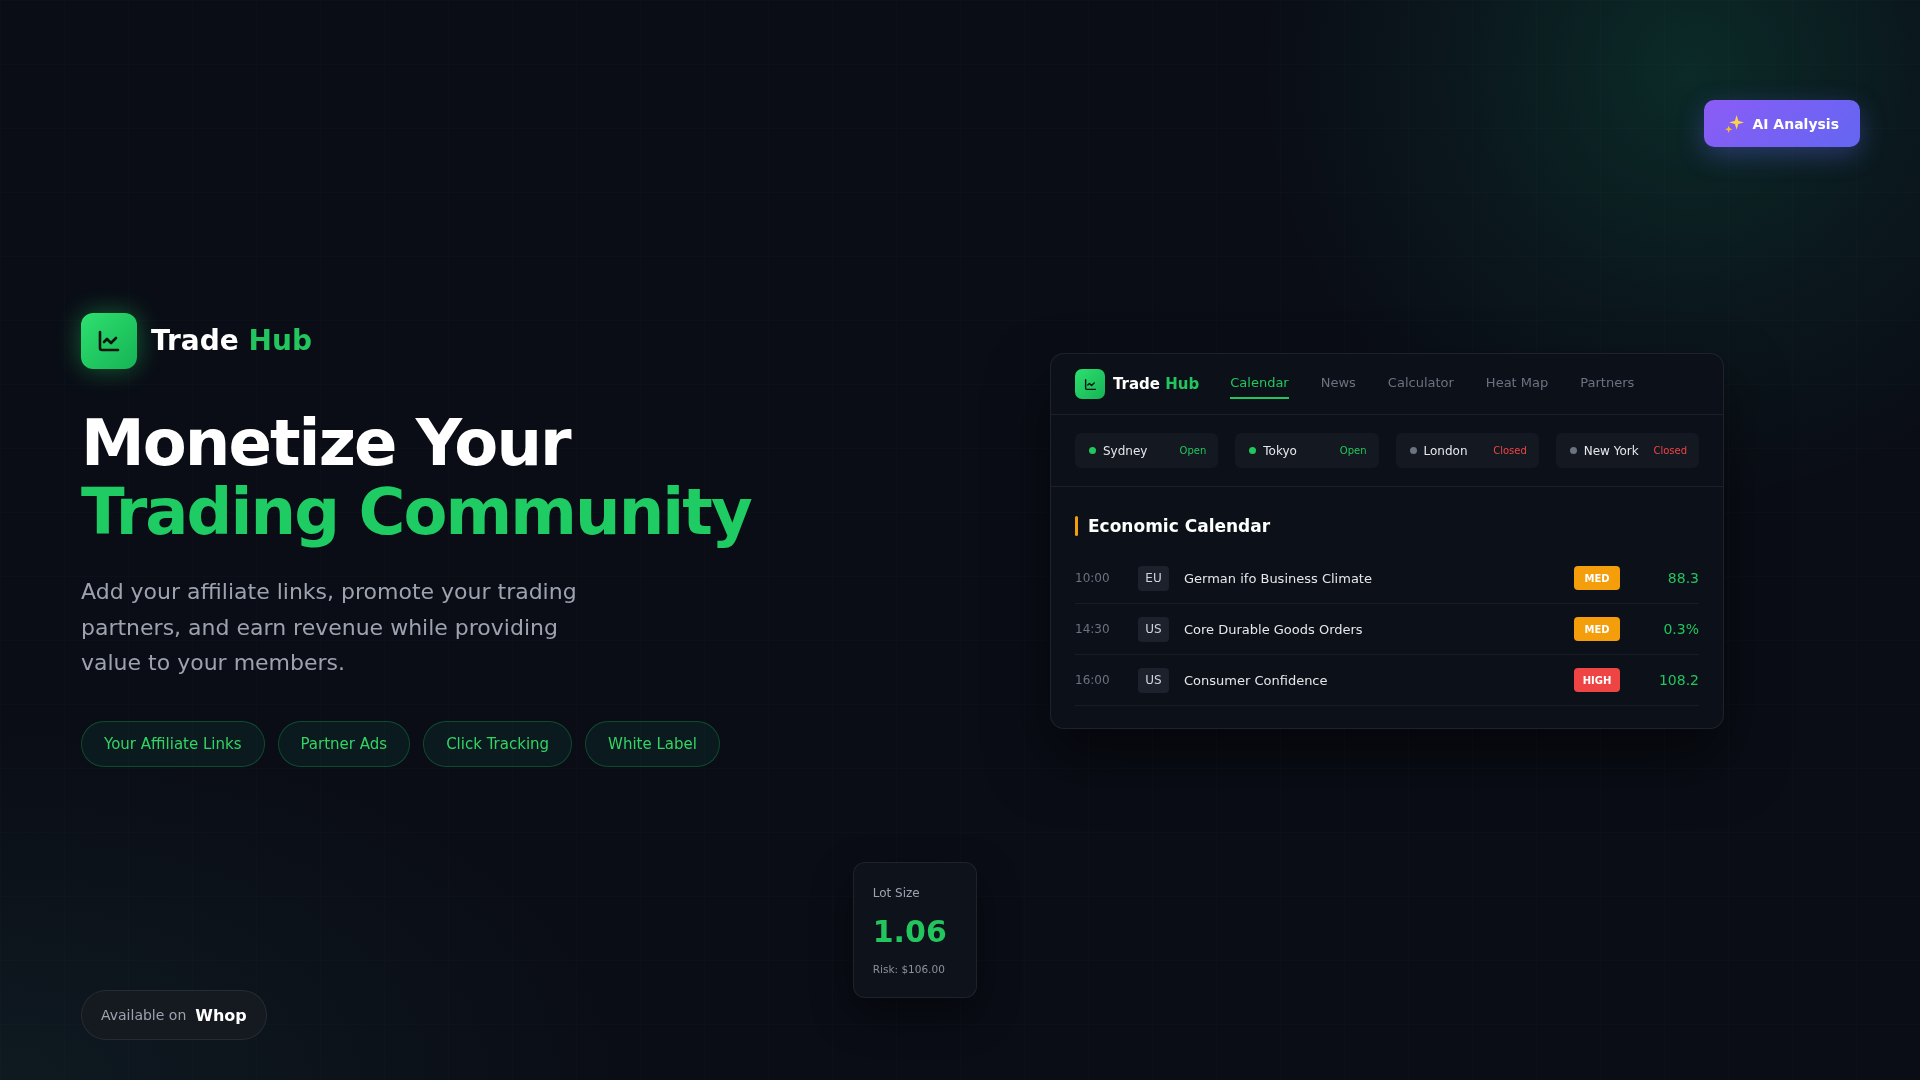 The image size is (1920, 1080). I want to click on event-name: Core Durable Goods Orders, so click(1274, 629).